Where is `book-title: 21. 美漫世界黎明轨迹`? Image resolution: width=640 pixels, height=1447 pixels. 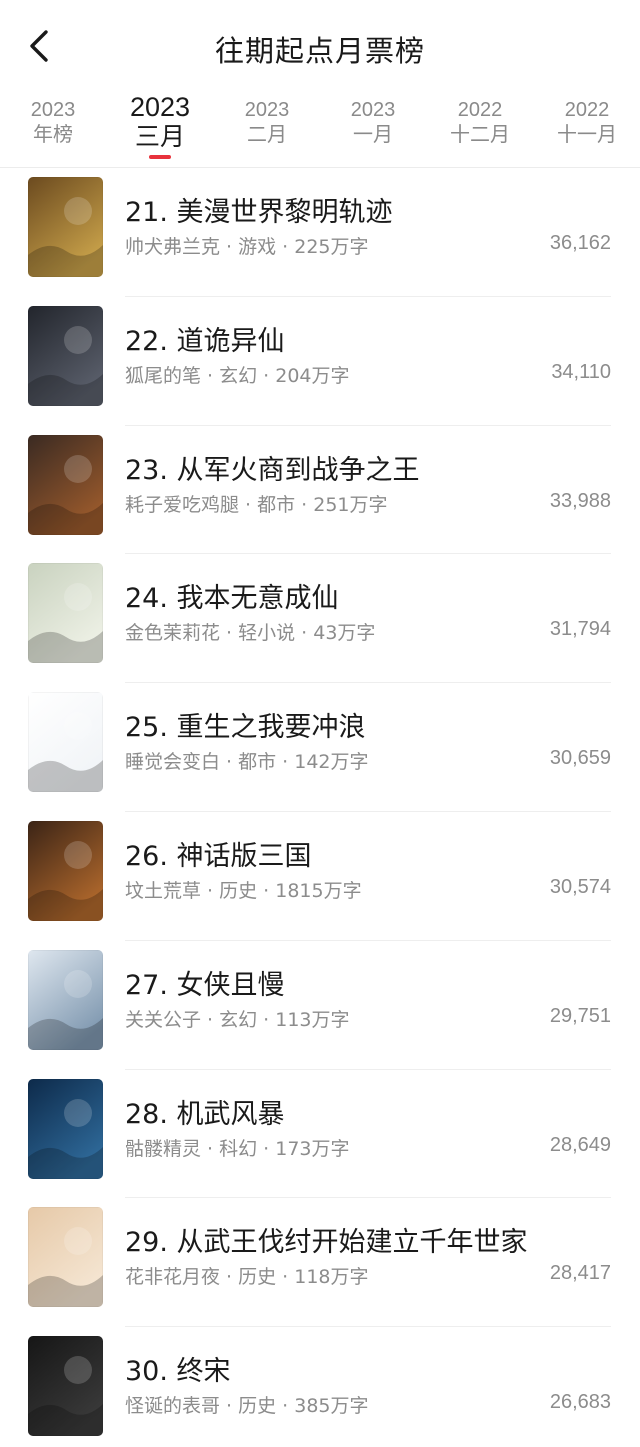
book-title: 21. 美漫世界黎明轨迹 is located at coordinates (259, 209).